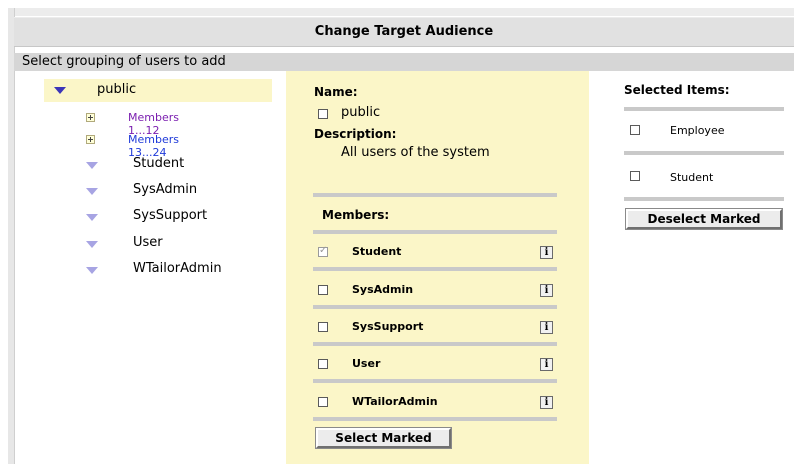  I want to click on tree-item-label: SysSupport, so click(170, 215).